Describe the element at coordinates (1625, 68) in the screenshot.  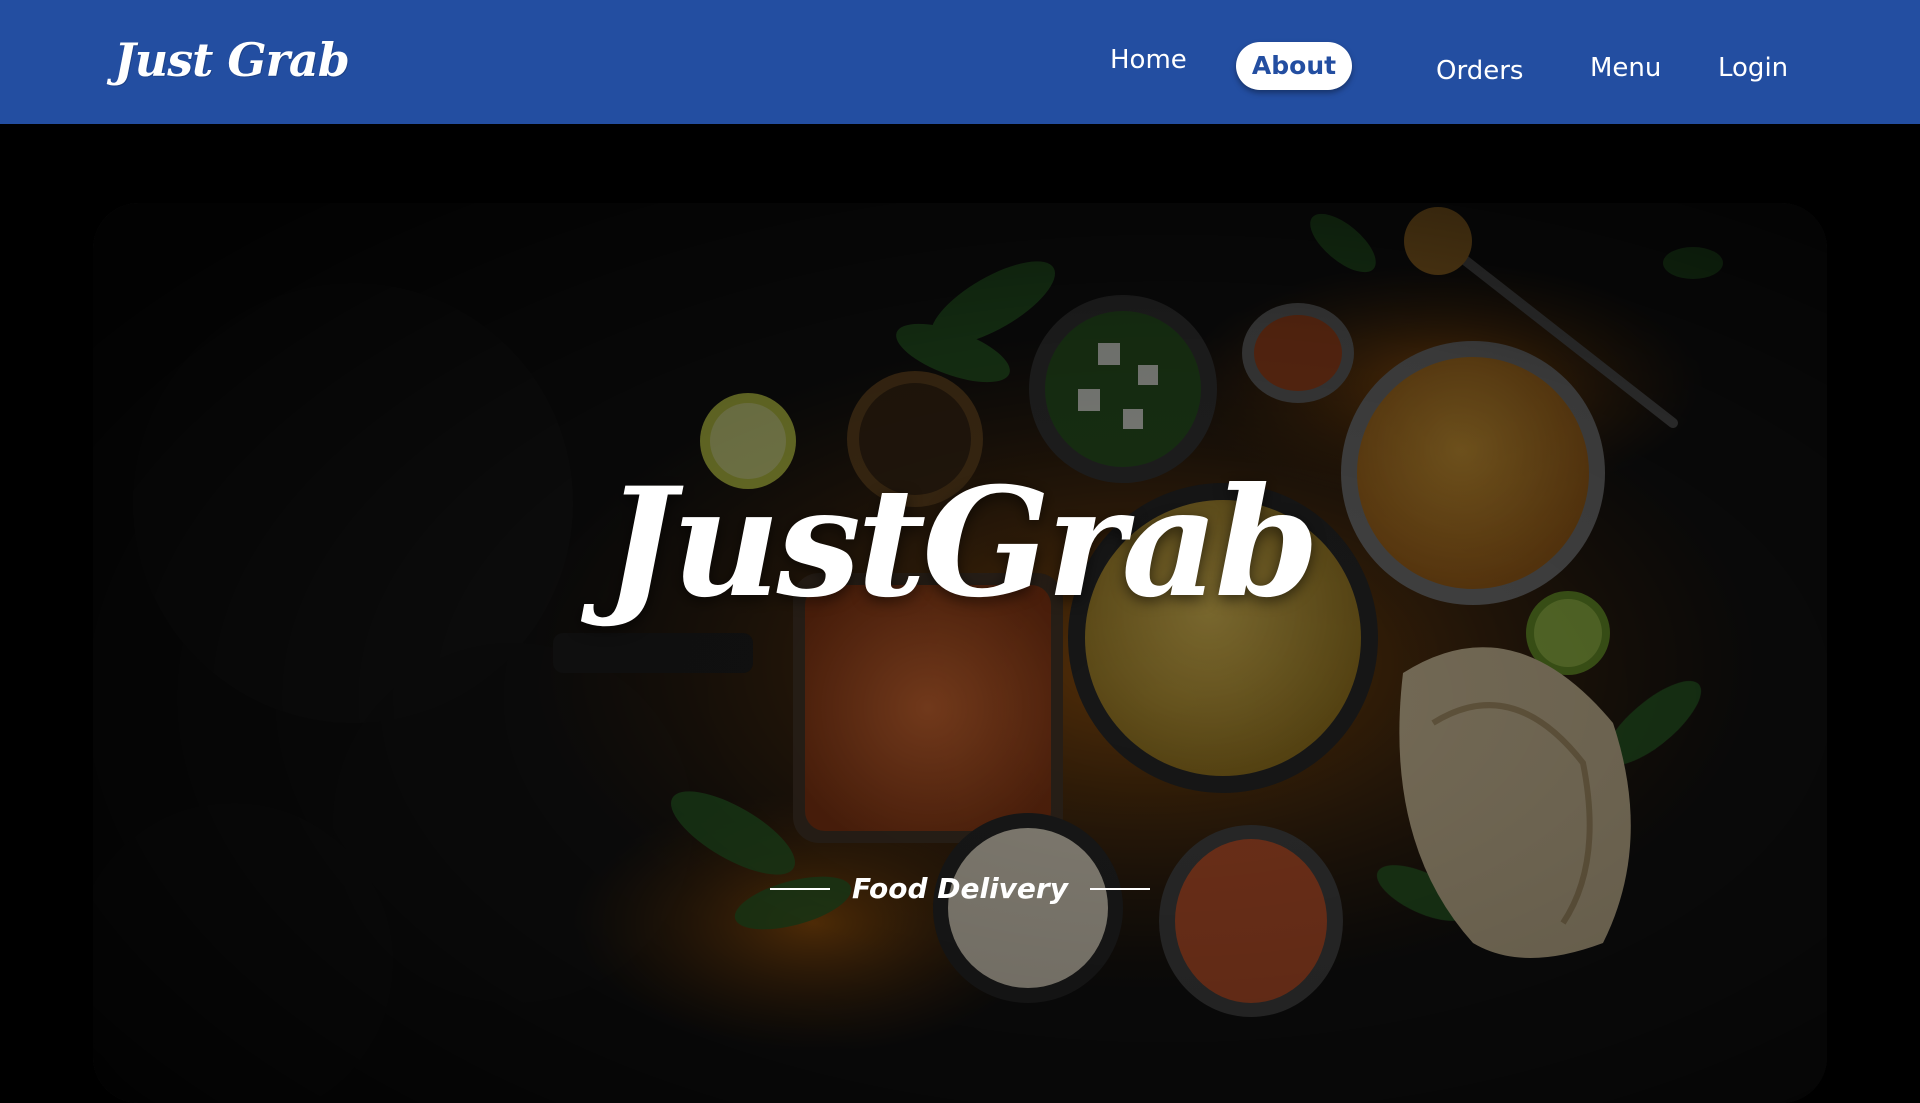
I see `nav-menu-link: Menu` at that location.